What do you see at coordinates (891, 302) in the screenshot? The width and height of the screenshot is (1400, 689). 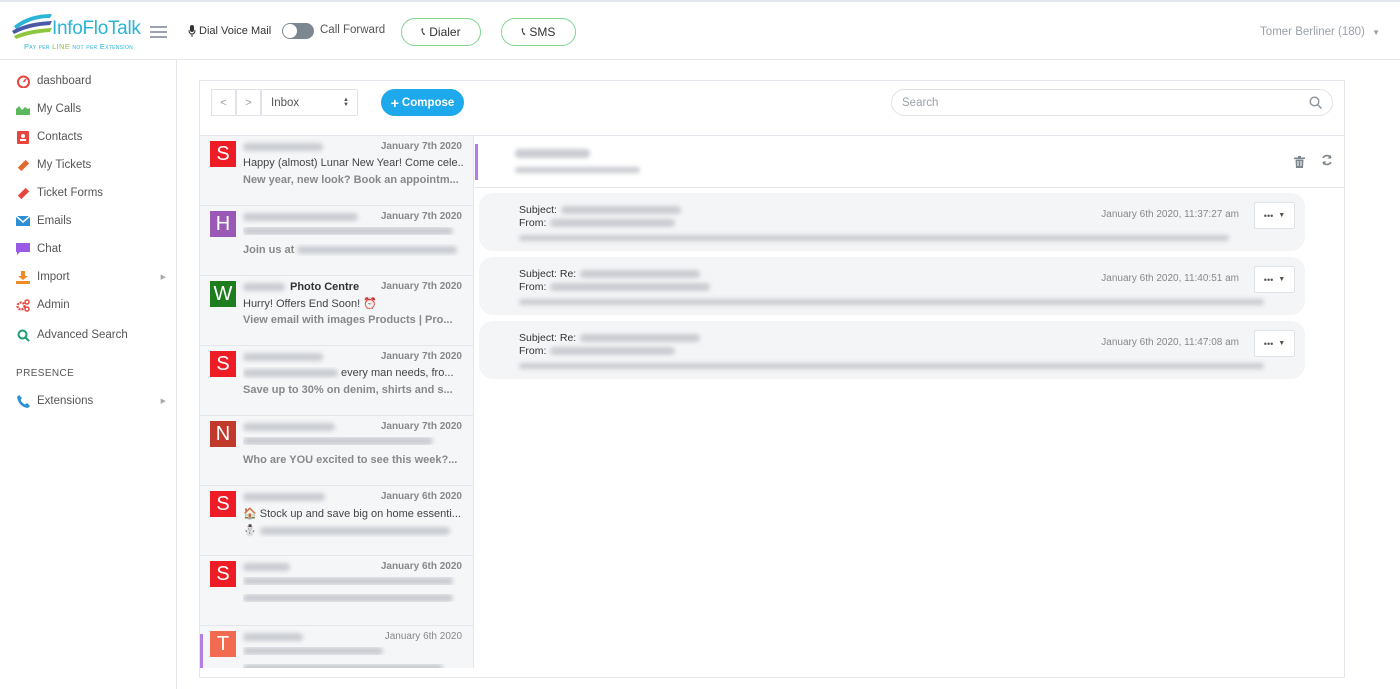 I see `message-preview` at bounding box center [891, 302].